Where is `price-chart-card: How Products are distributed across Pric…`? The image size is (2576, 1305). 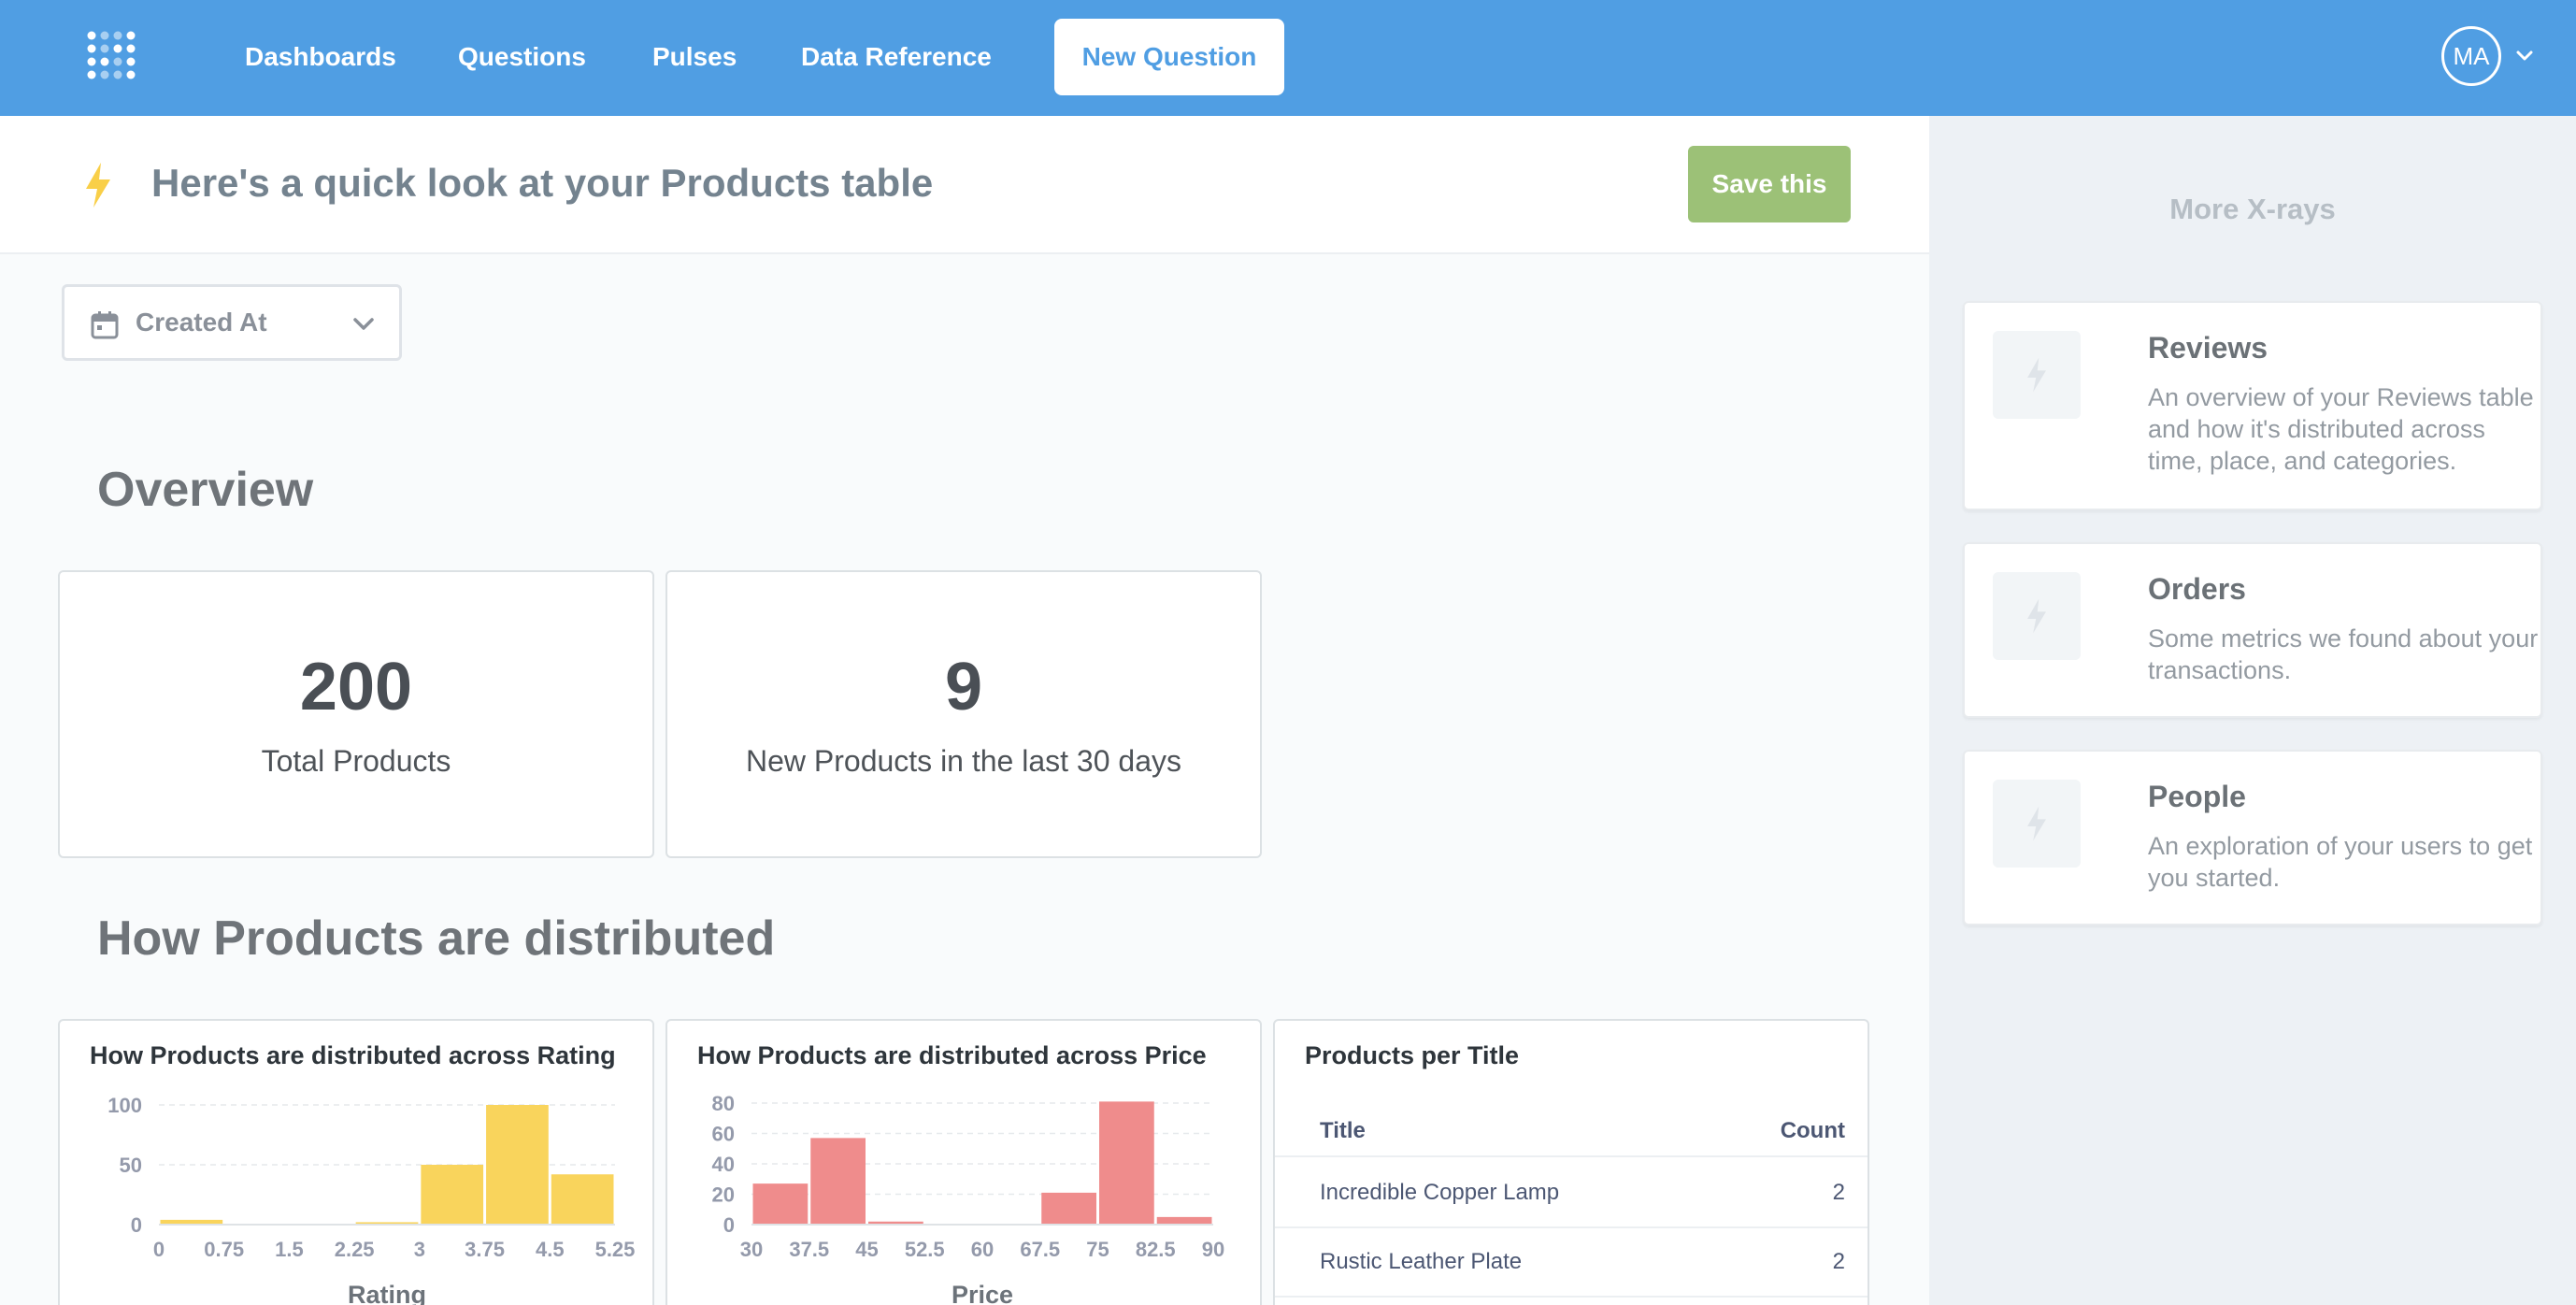 price-chart-card: How Products are distributed across Pric… is located at coordinates (964, 1162).